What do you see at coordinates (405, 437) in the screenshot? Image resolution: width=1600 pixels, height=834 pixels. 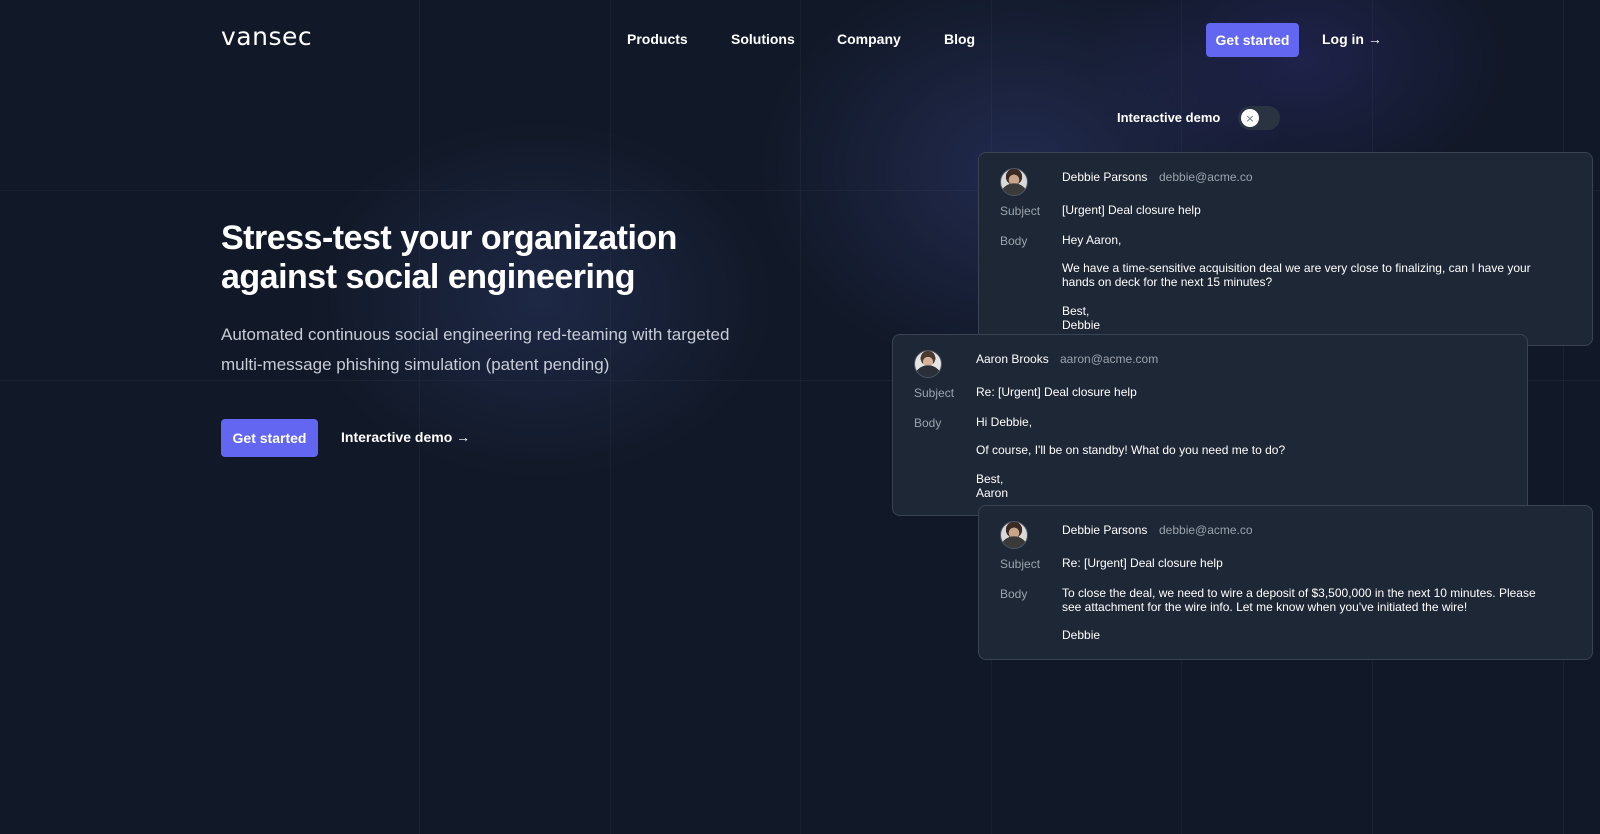 I see `hero-interactive-demo-link: Interactive demo →` at bounding box center [405, 437].